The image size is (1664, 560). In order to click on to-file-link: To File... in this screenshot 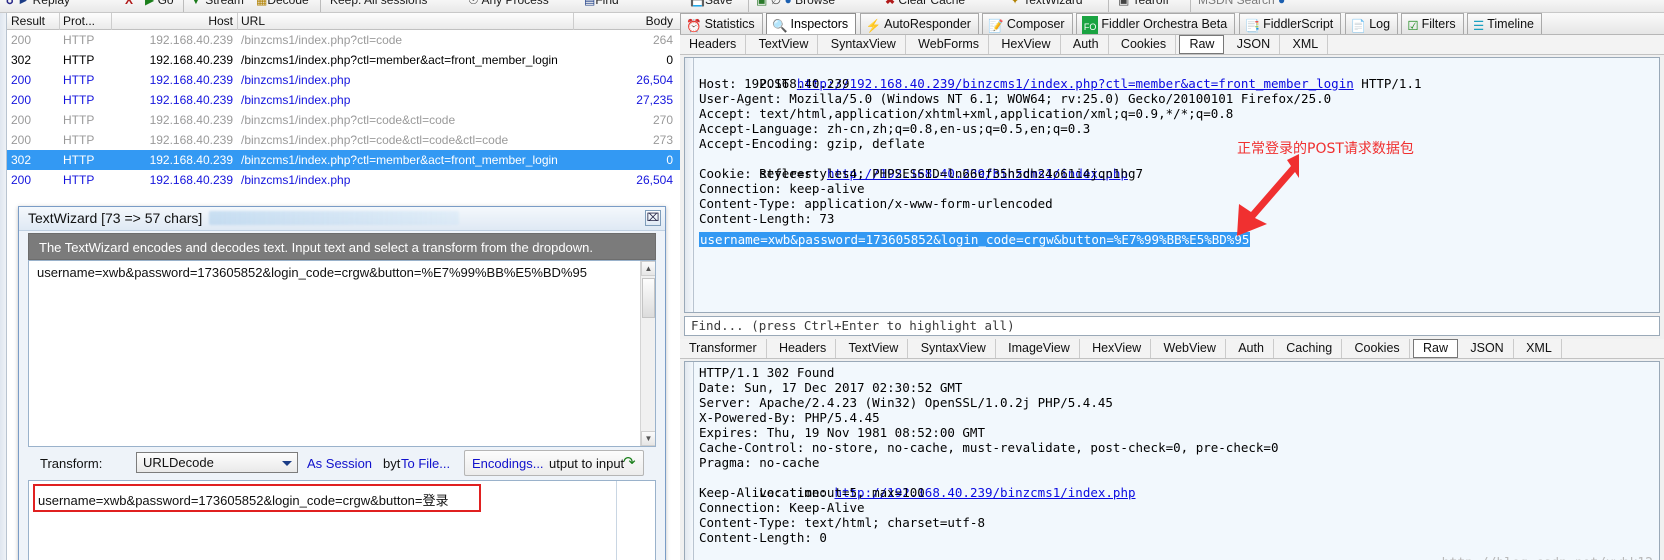, I will do `click(425, 463)`.